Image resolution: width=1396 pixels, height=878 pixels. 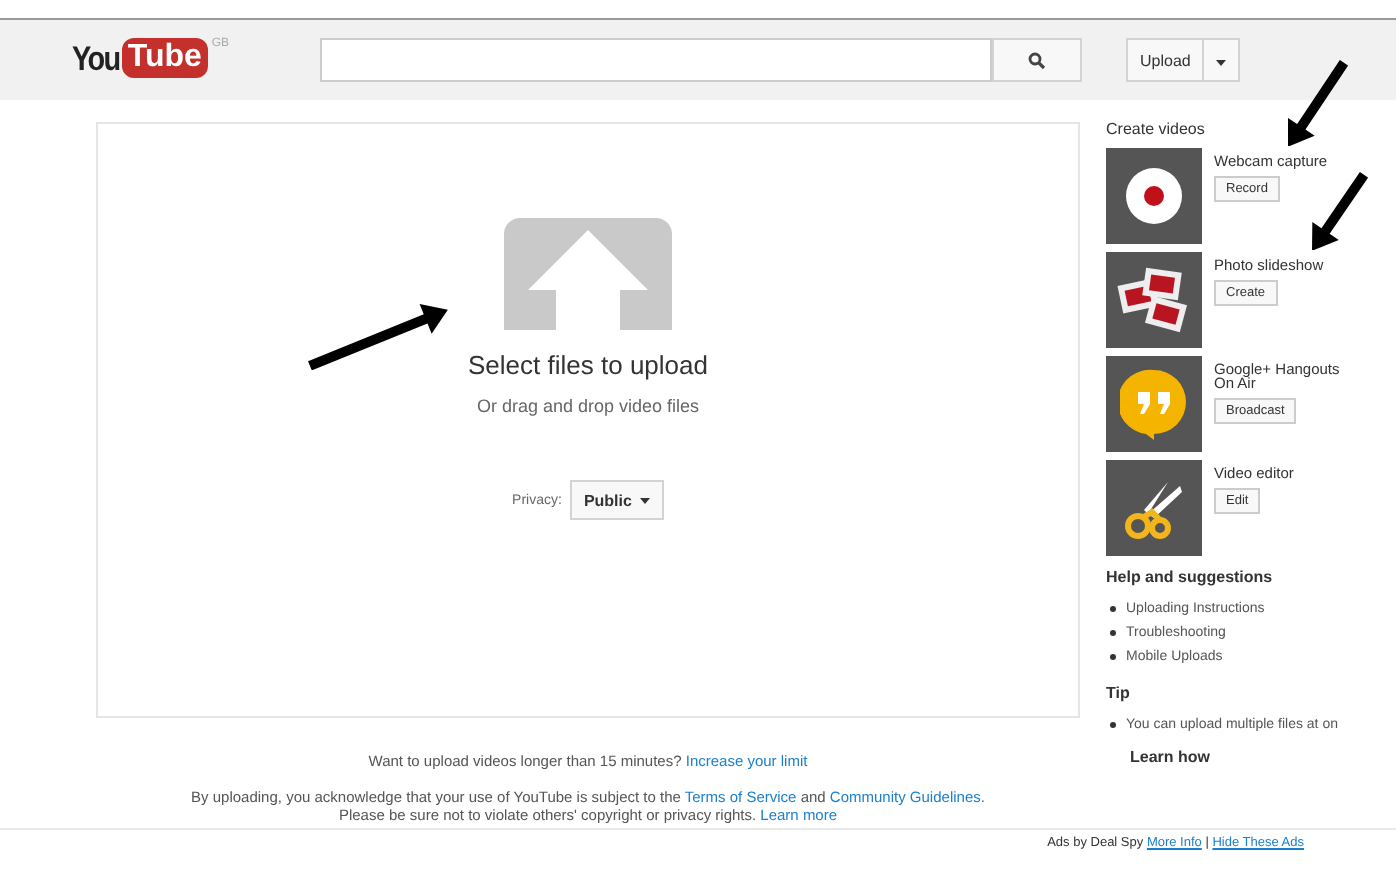 I want to click on privacy-dropdown: Public, so click(x=616, y=500).